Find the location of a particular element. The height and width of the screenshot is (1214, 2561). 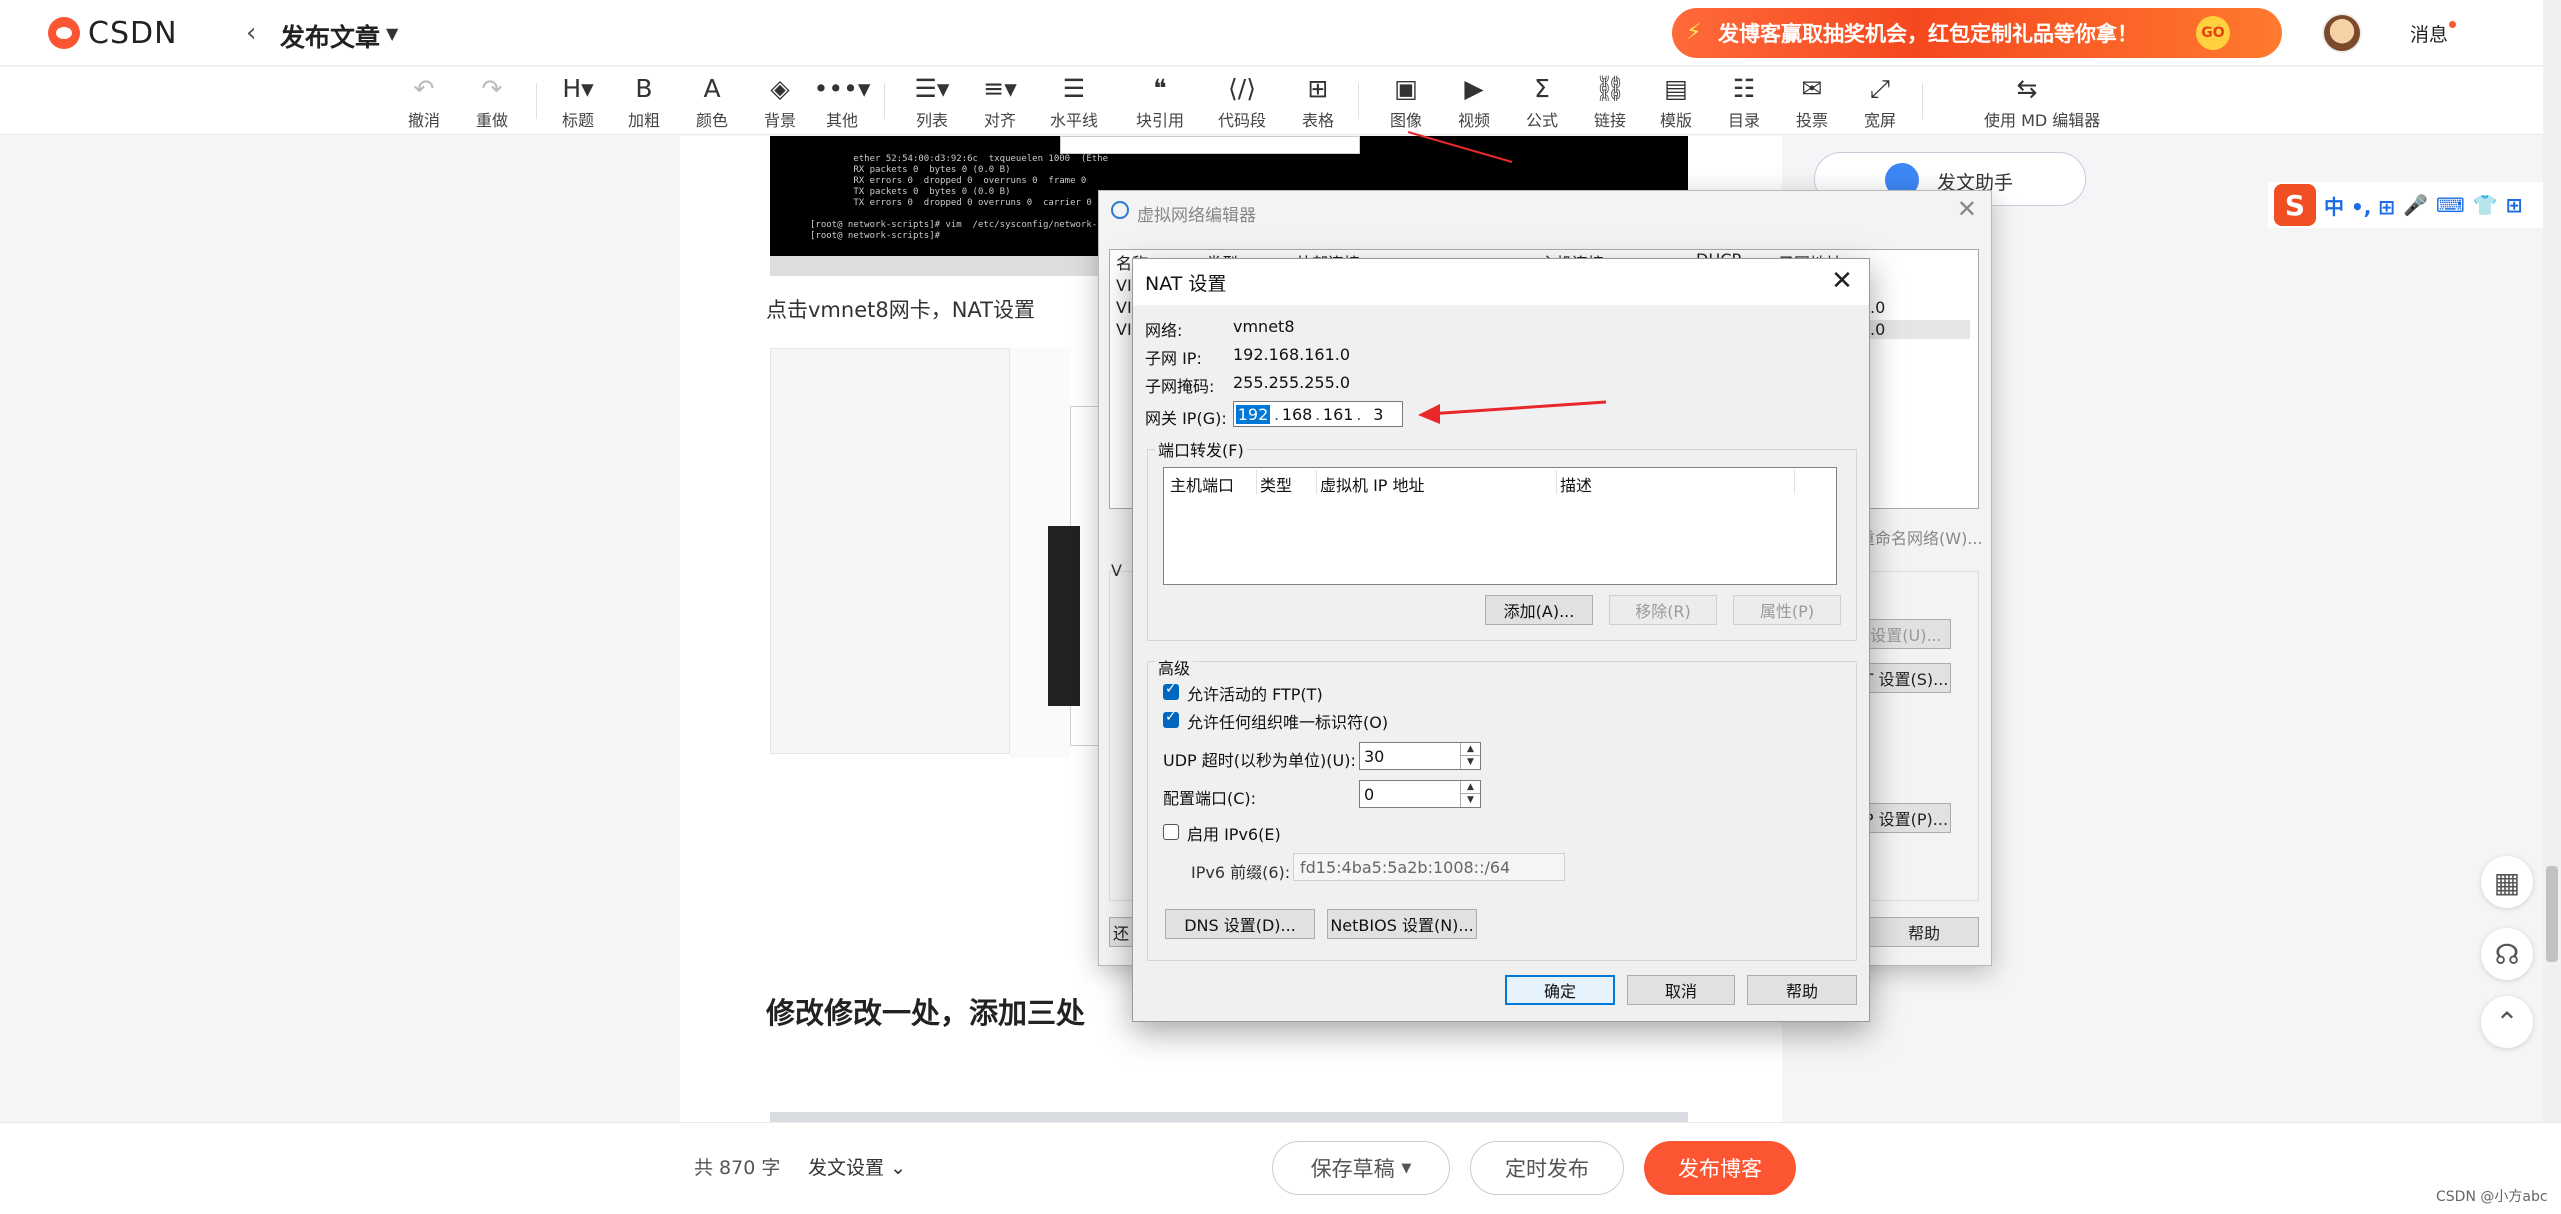

avatar is located at coordinates (2342, 33).